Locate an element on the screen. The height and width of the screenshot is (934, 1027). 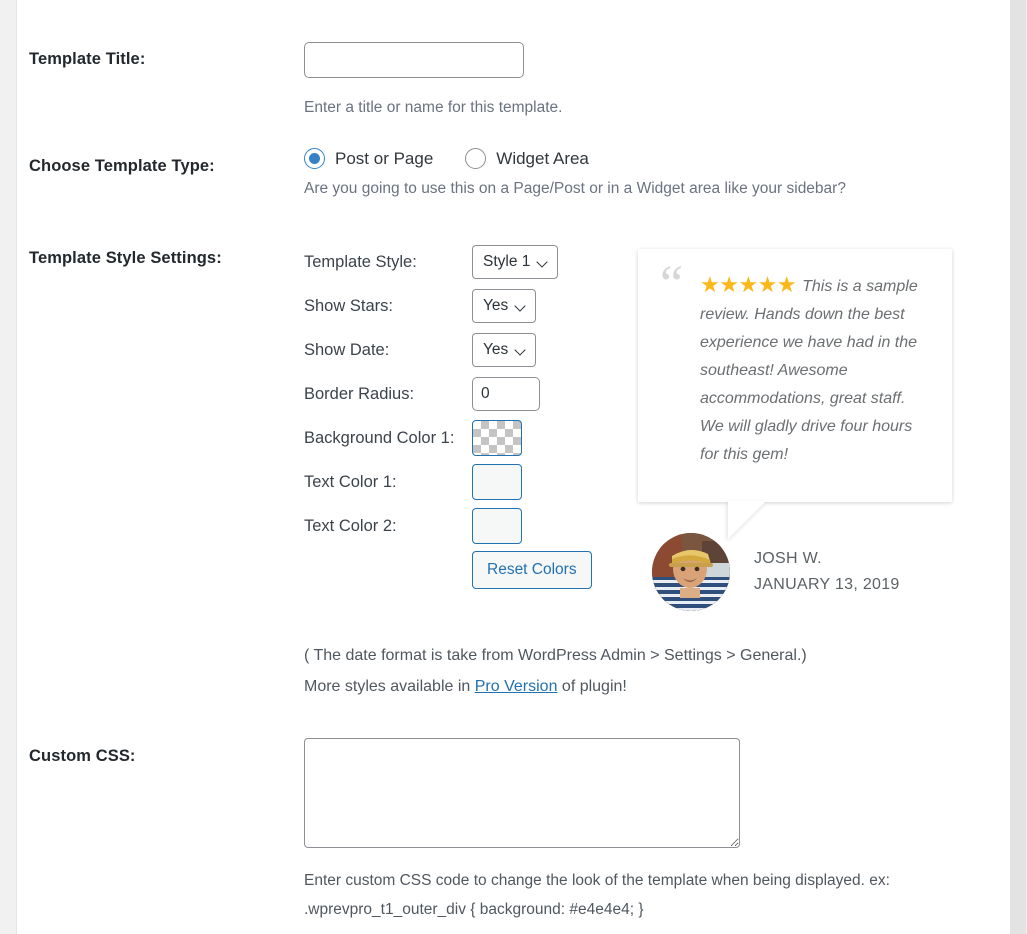
avatar is located at coordinates (691, 572).